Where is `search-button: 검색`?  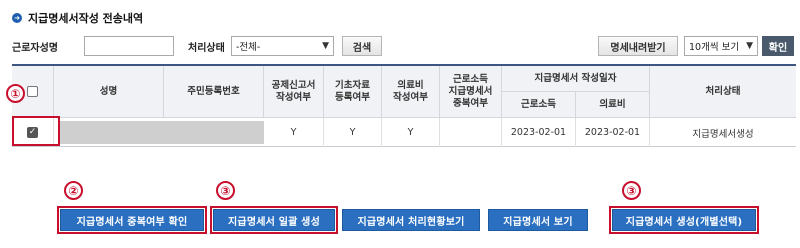 search-button: 검색 is located at coordinates (362, 46).